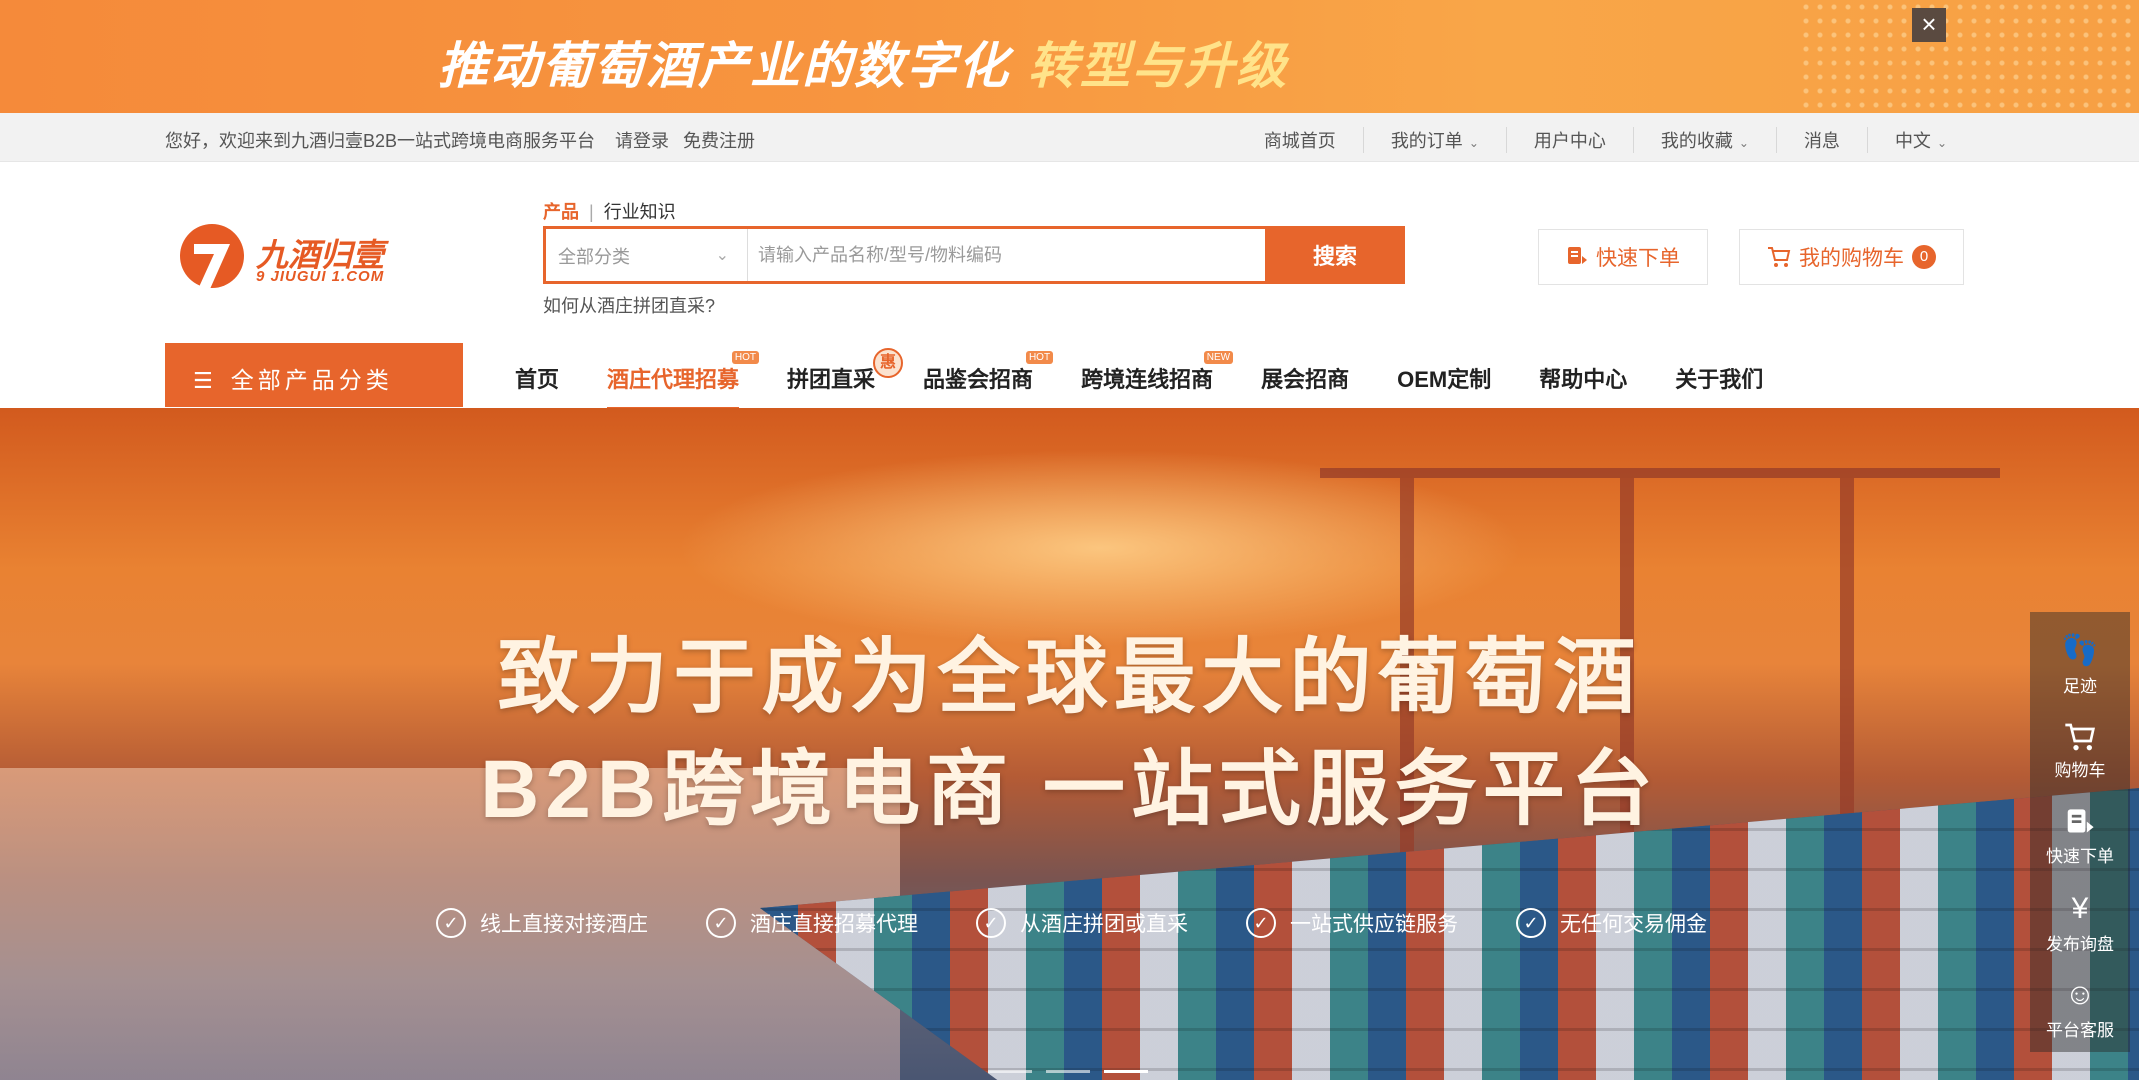 Image resolution: width=2139 pixels, height=1080 pixels. I want to click on nav-label: 拼团直采, so click(831, 379).